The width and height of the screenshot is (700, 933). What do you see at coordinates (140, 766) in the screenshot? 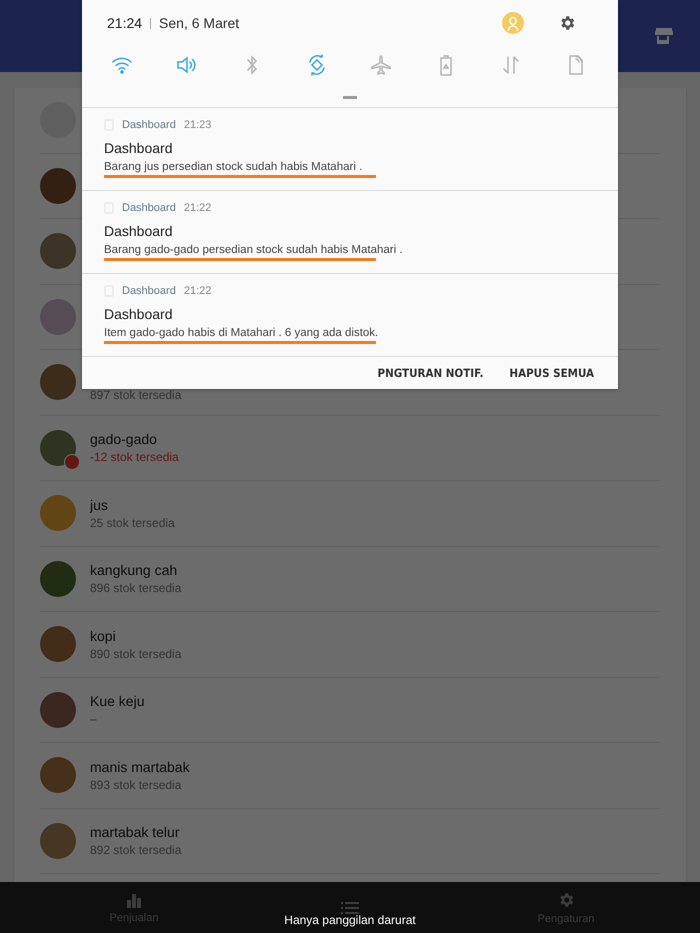
I see `product-name: manis martabak` at bounding box center [140, 766].